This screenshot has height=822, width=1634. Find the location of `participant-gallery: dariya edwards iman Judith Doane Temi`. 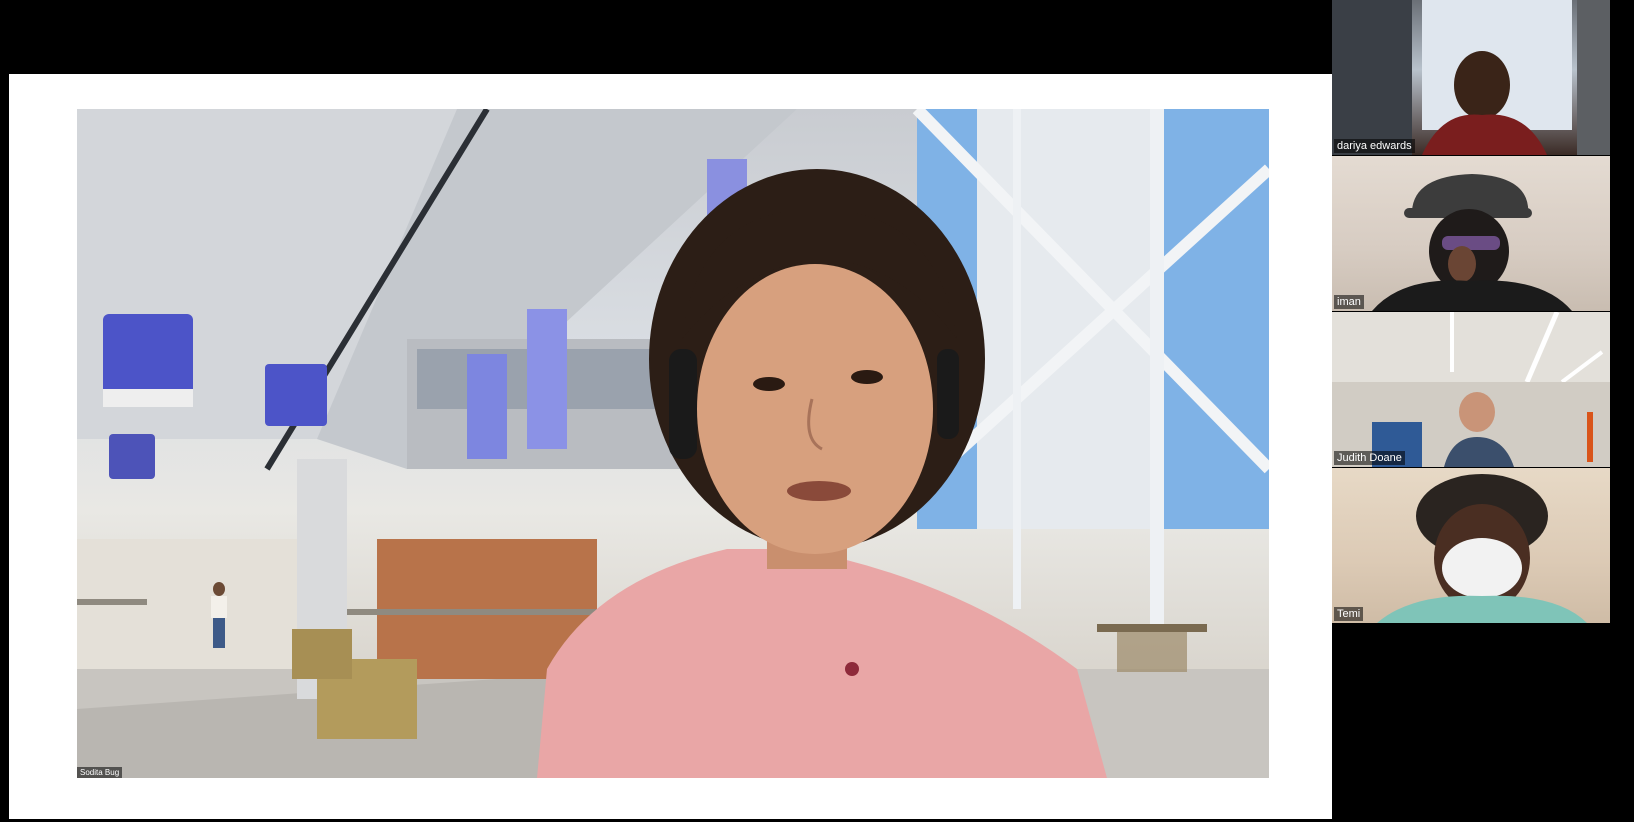

participant-gallery: dariya edwards iman Judith Doane Temi is located at coordinates (1472, 312).